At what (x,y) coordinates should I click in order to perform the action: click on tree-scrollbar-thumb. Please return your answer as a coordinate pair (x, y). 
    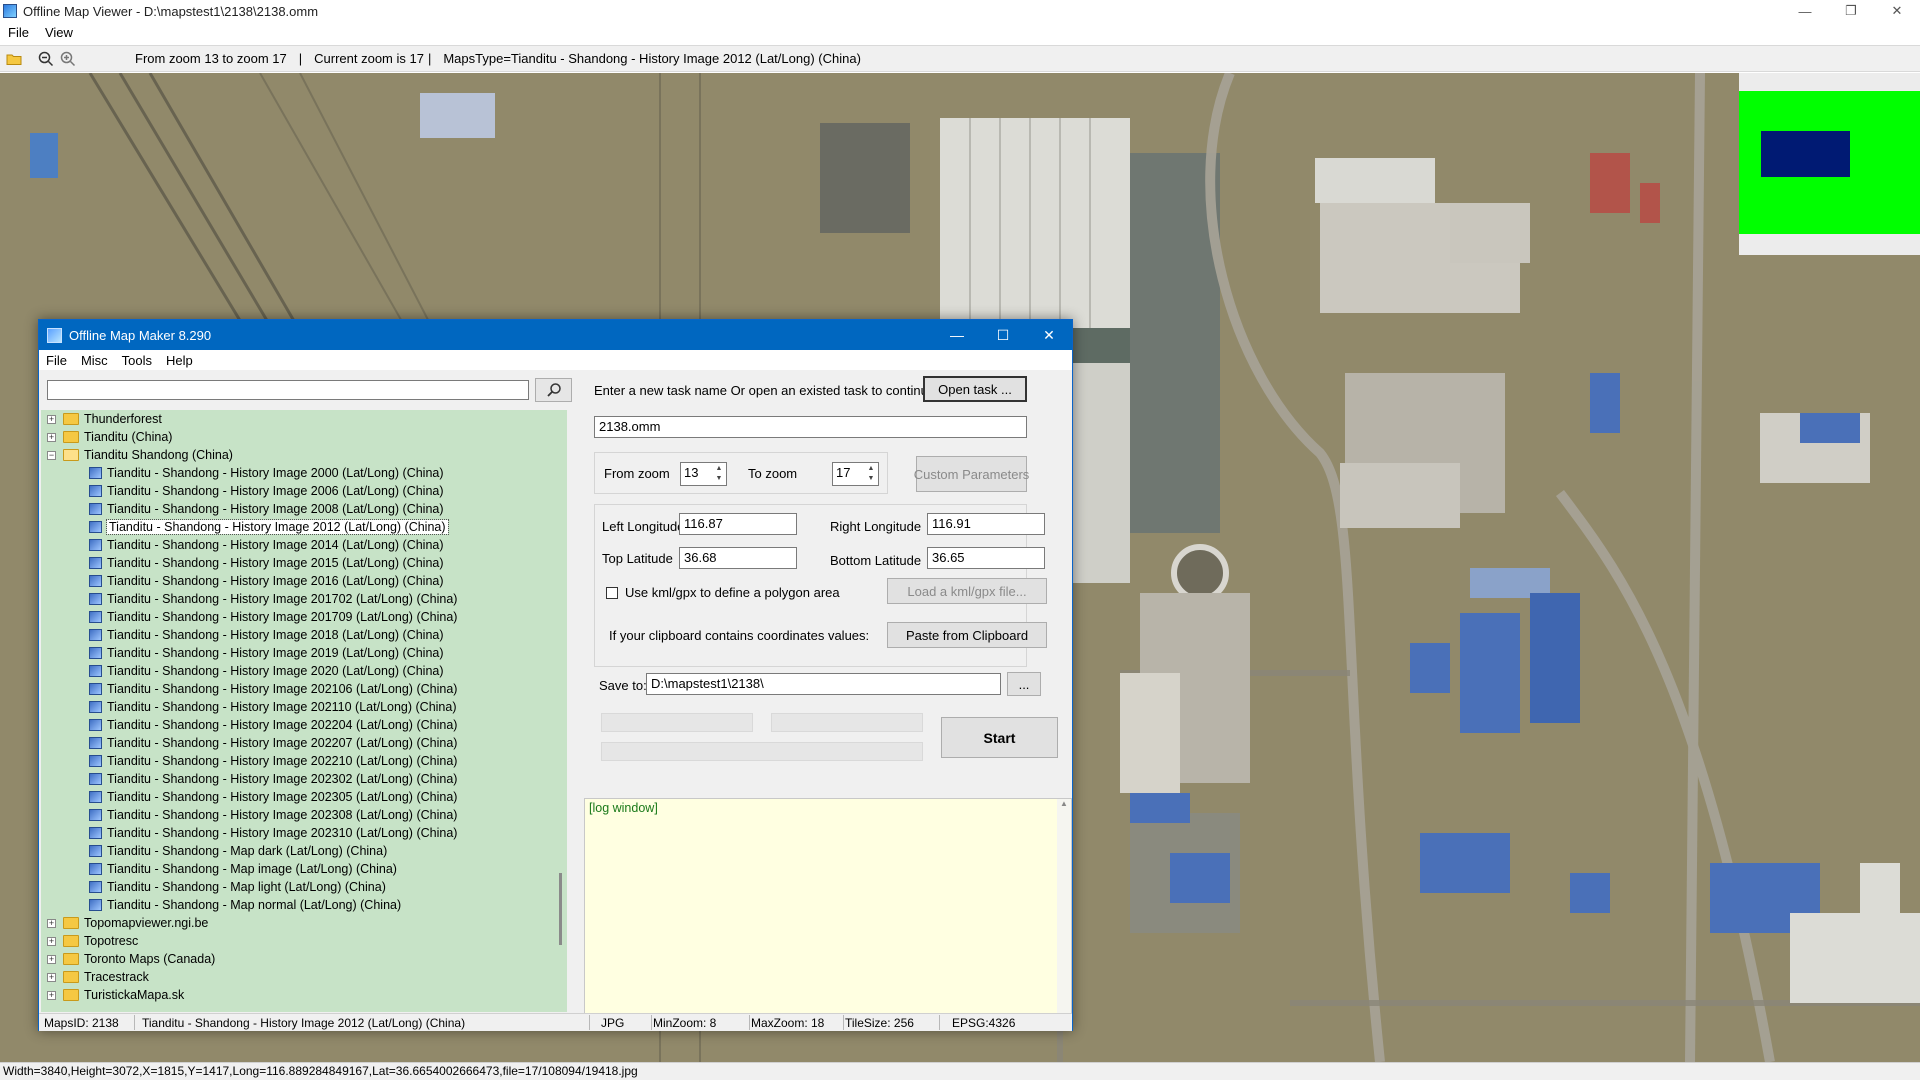
    Looking at the image, I should click on (560, 909).